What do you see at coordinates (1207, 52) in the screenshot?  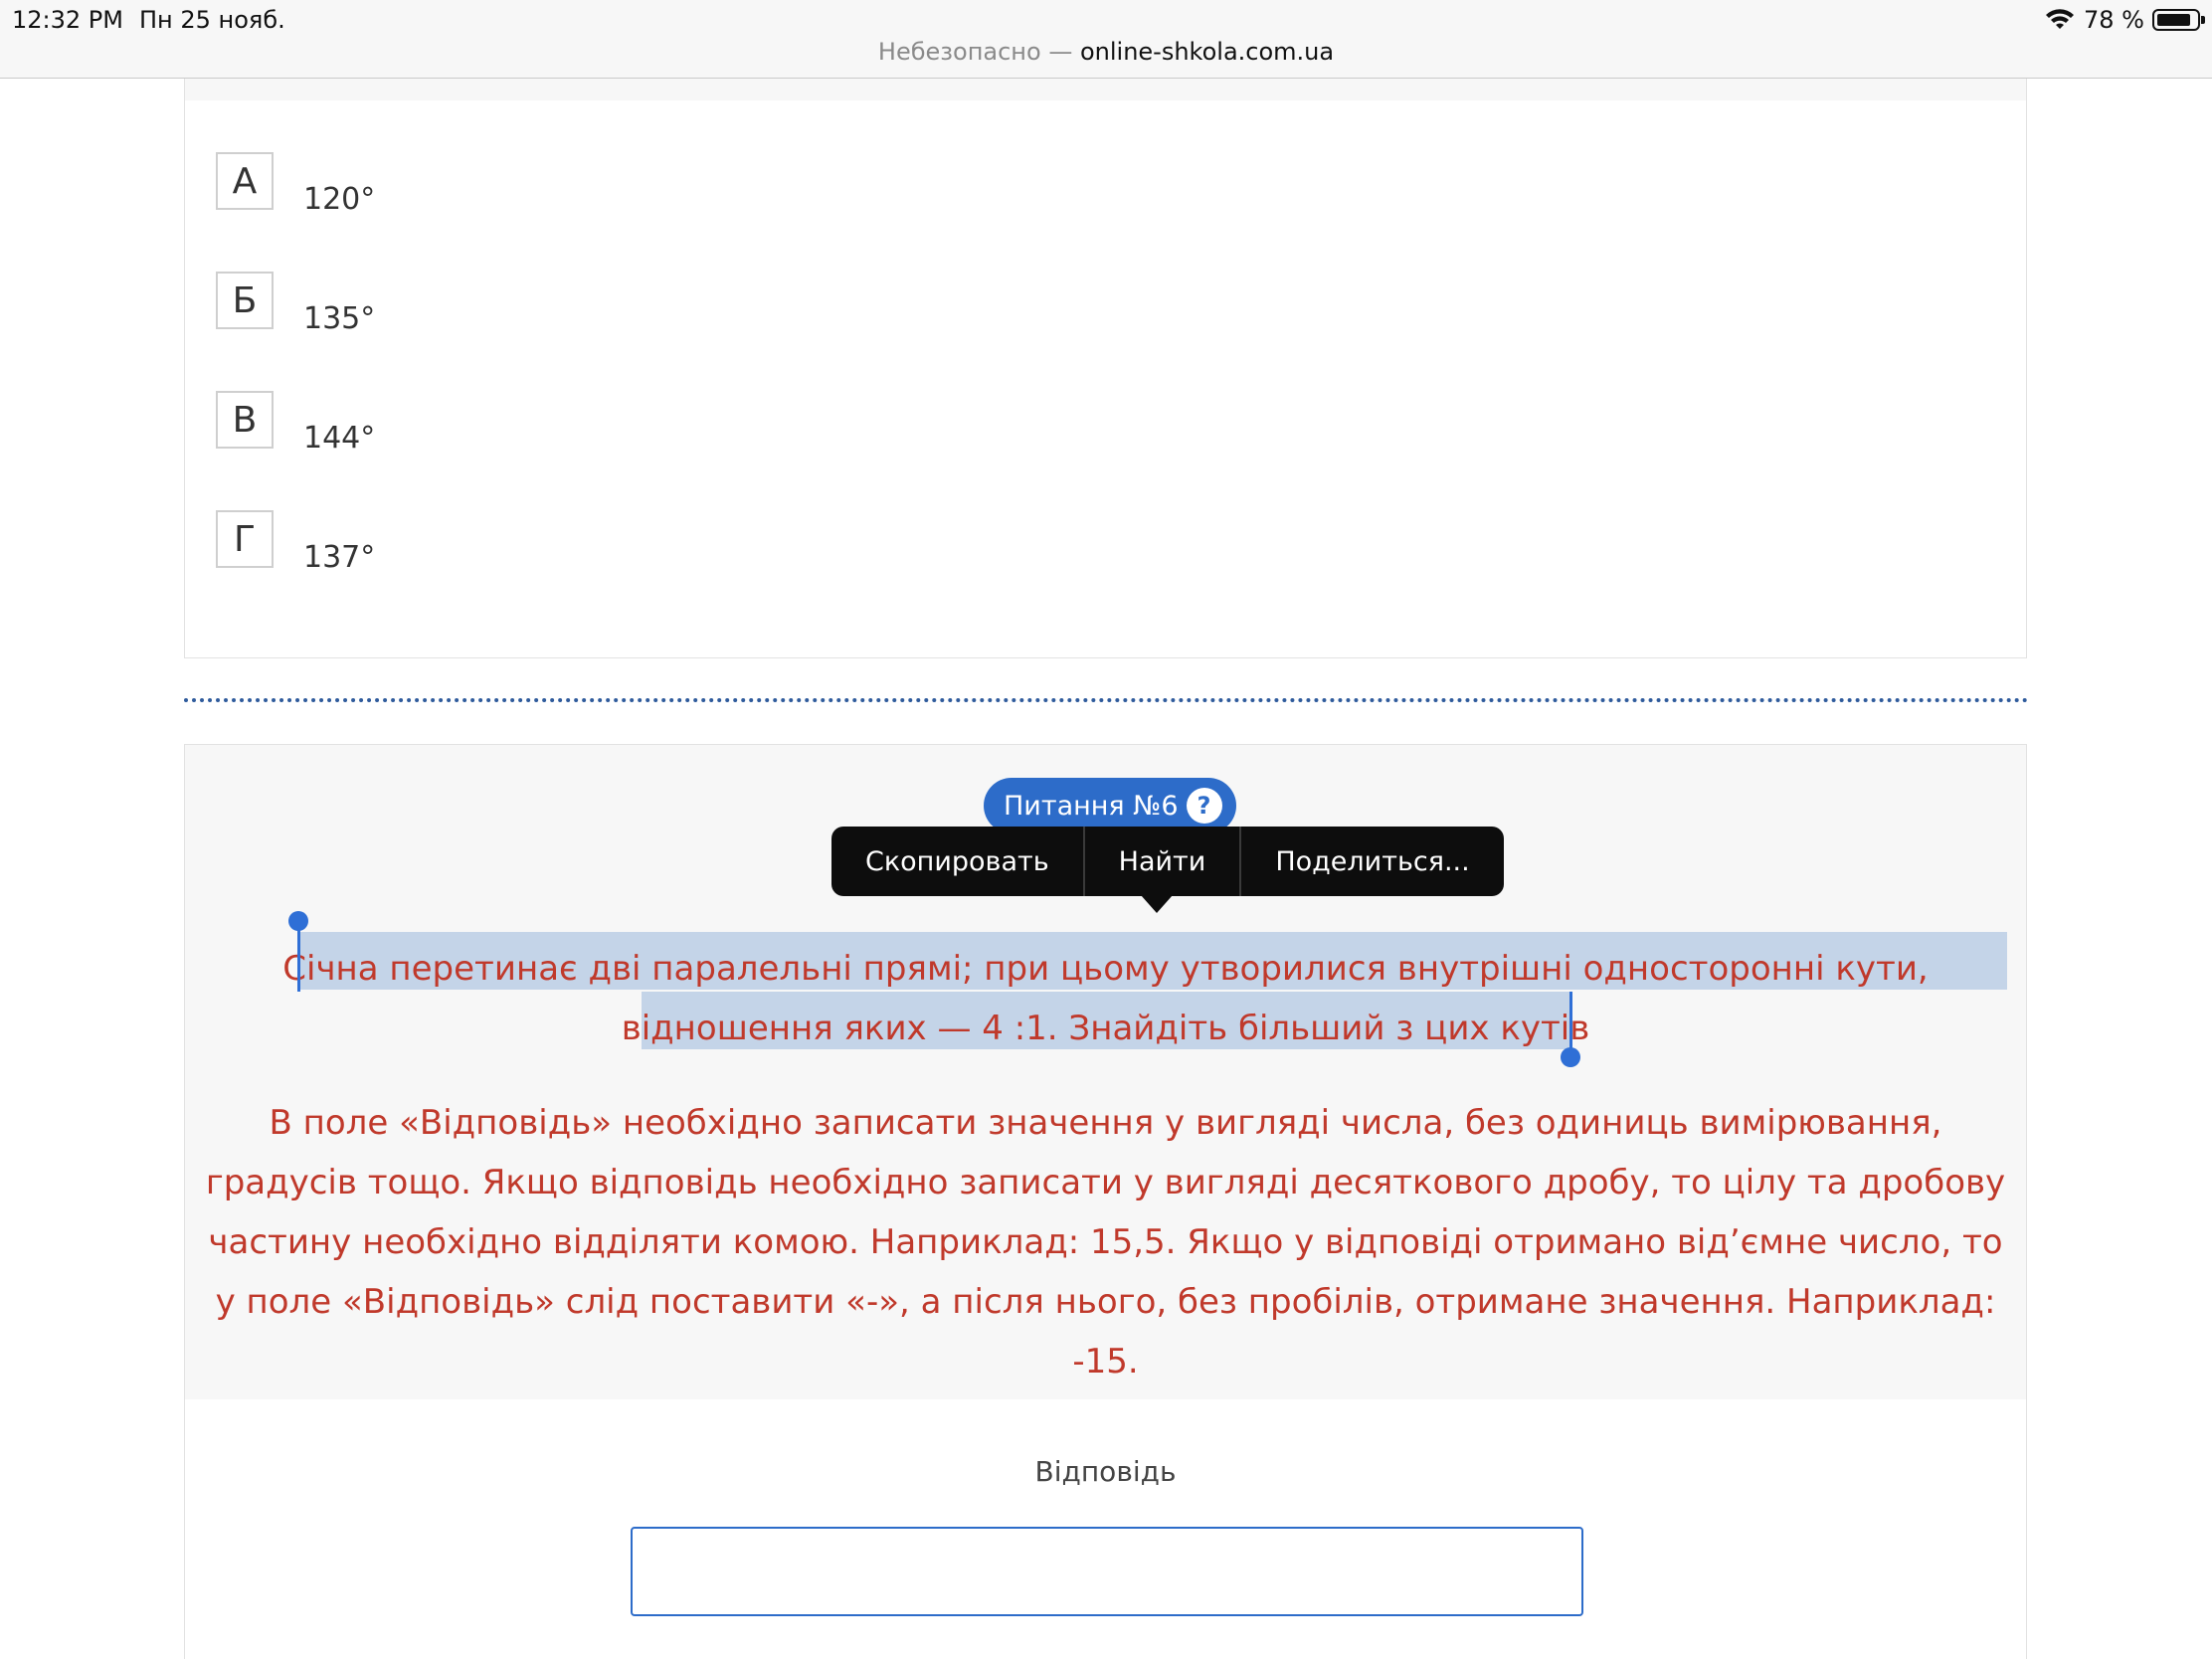 I see `address-domain: online-shkola.com.ua` at bounding box center [1207, 52].